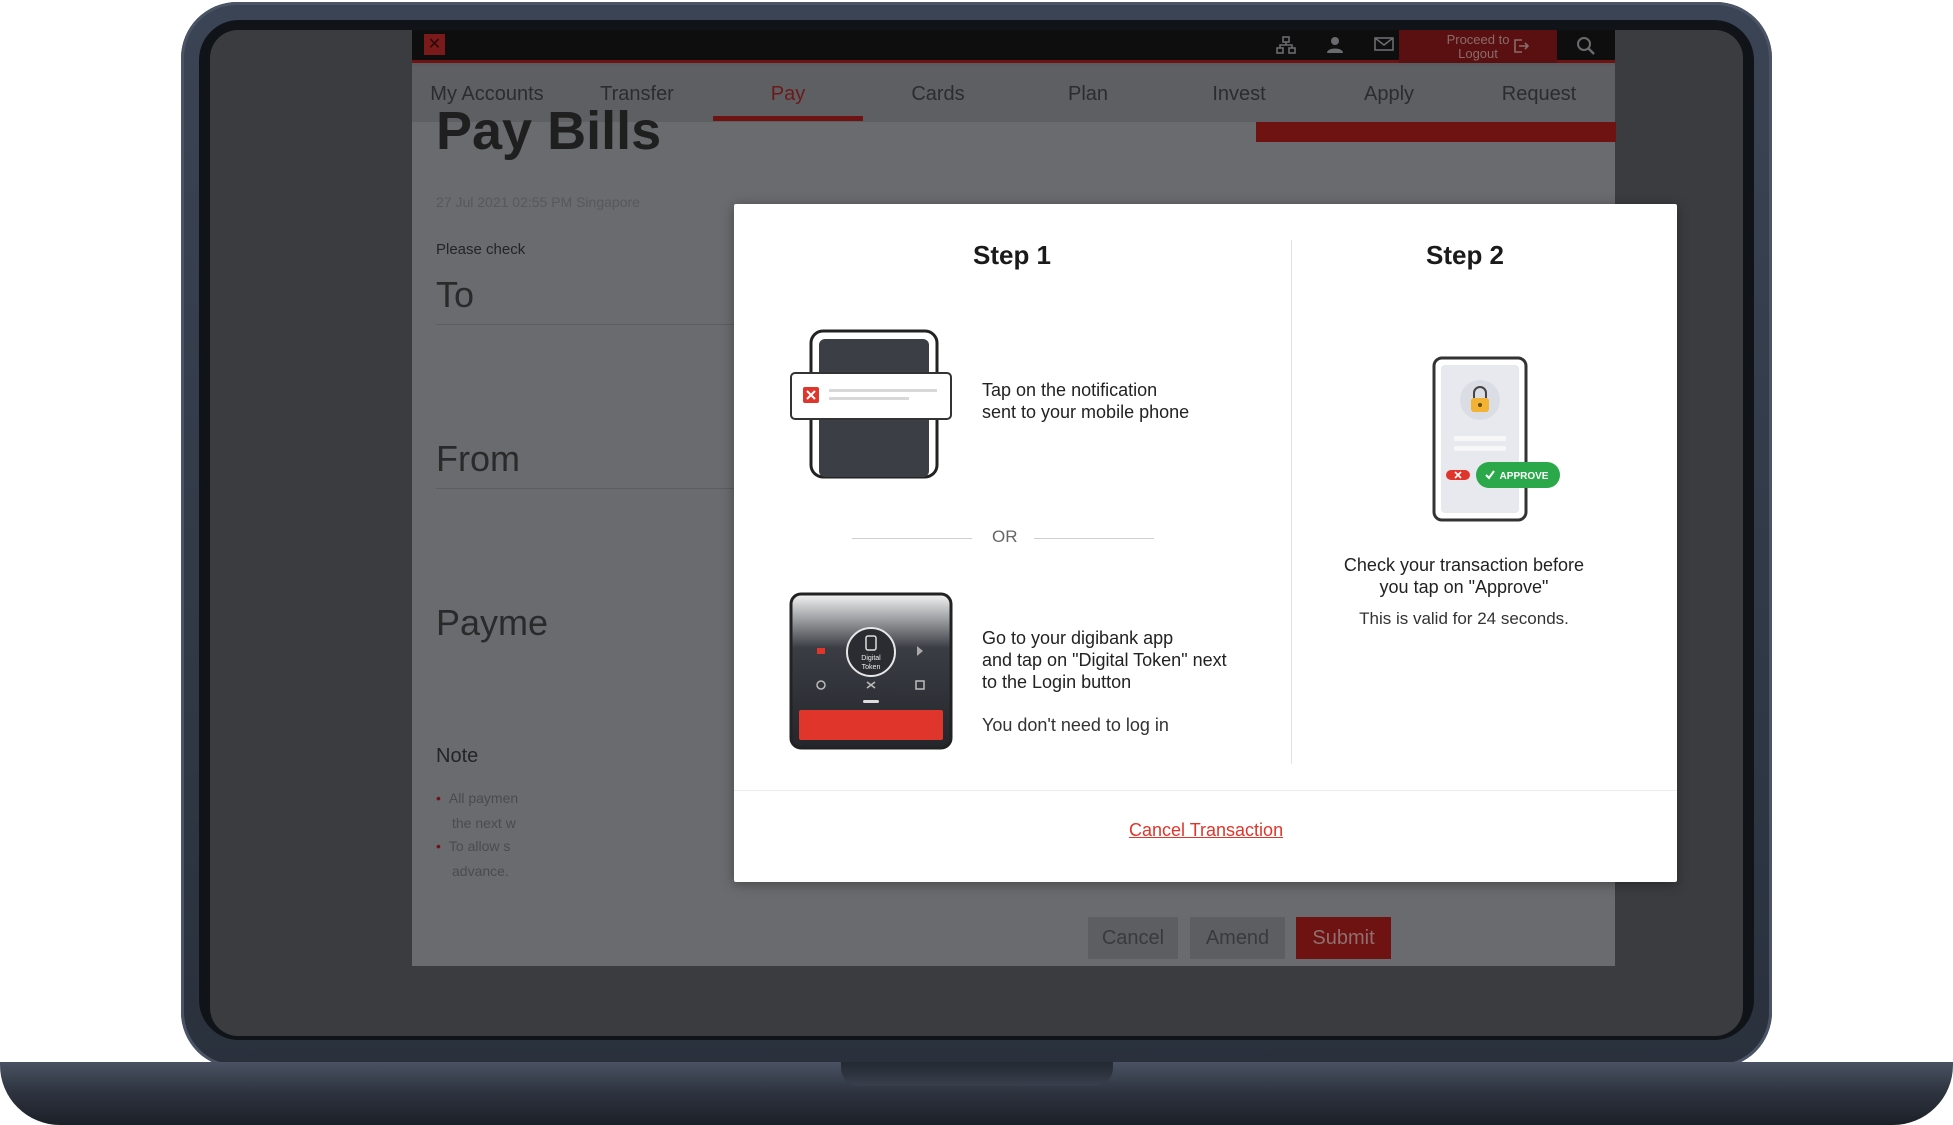 This screenshot has width=1953, height=1125. What do you see at coordinates (1524, 476) in the screenshot?
I see `approve-badge-text: APPROVE` at bounding box center [1524, 476].